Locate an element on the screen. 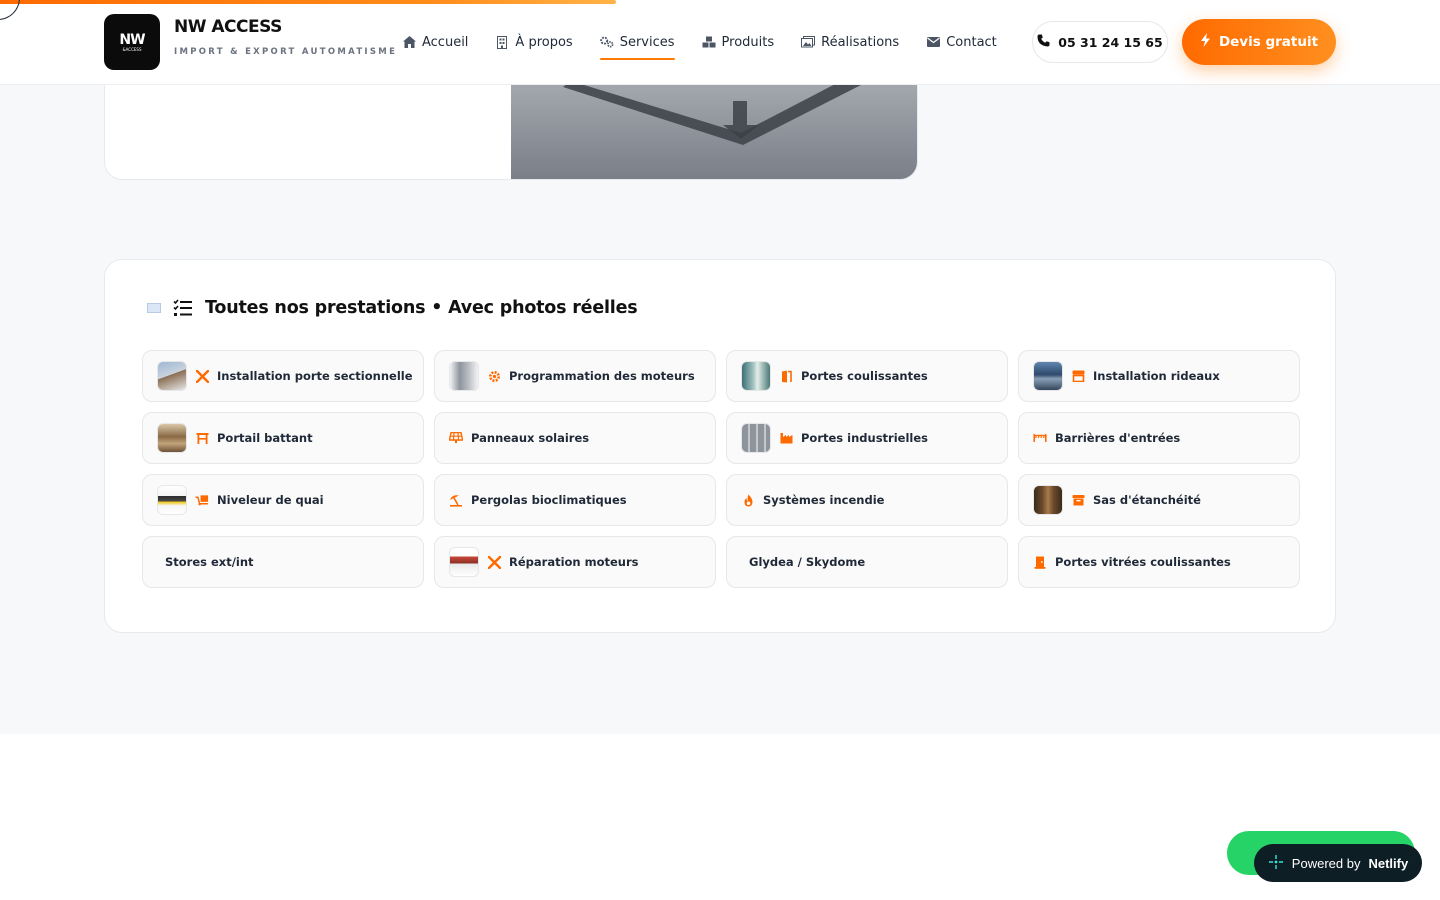  flag-icon is located at coordinates (154, 308).